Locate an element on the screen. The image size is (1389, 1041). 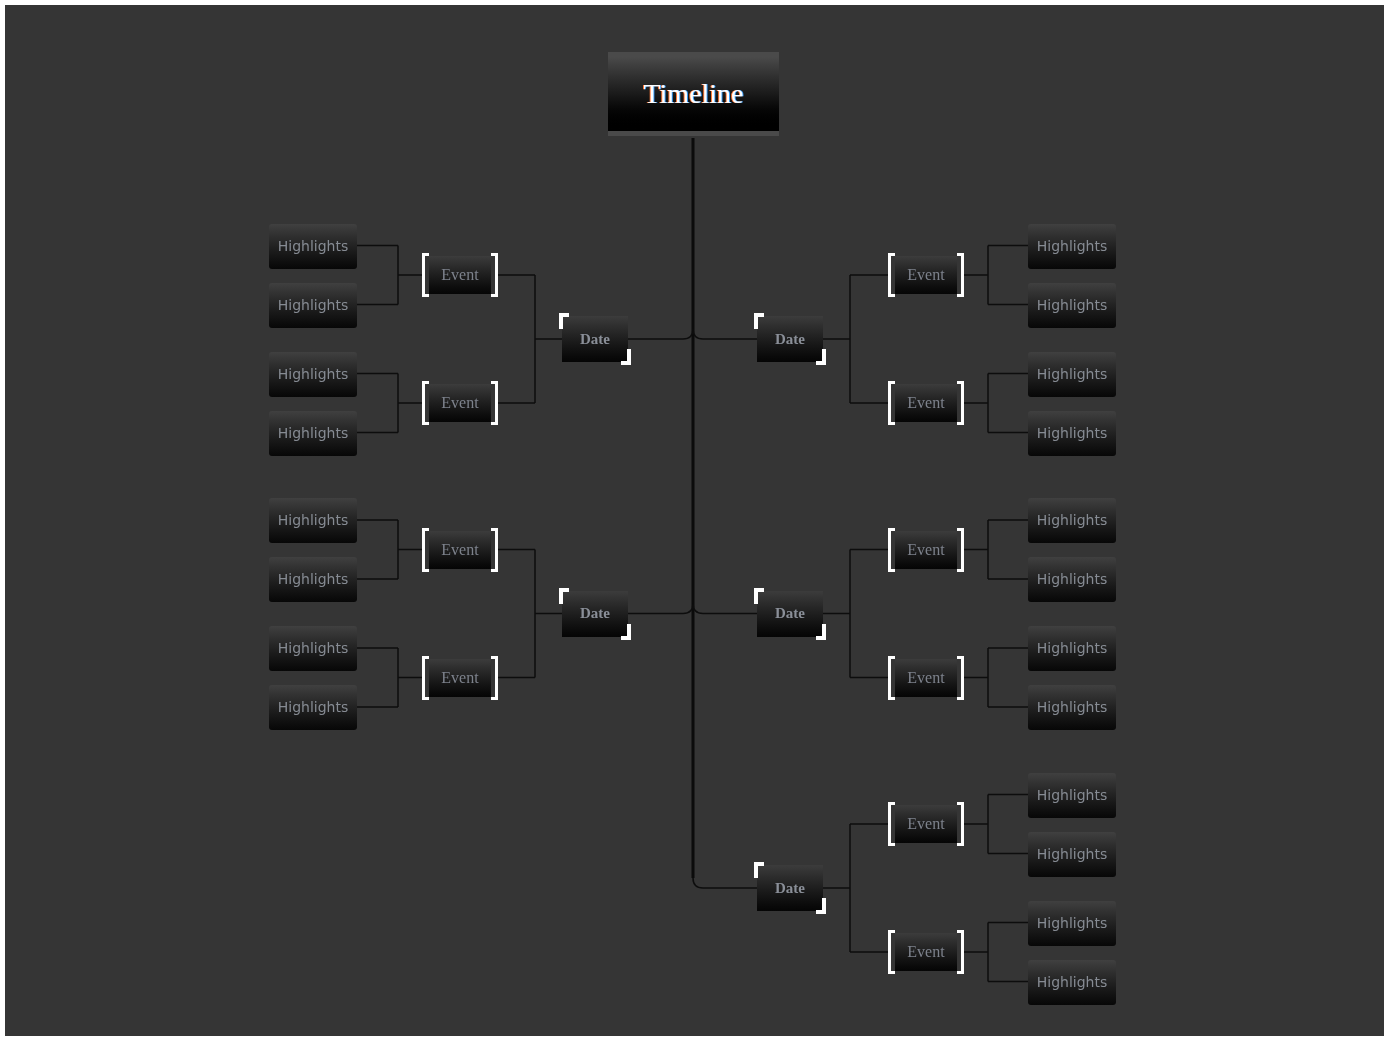
root-node: Timeline is located at coordinates (693, 94).